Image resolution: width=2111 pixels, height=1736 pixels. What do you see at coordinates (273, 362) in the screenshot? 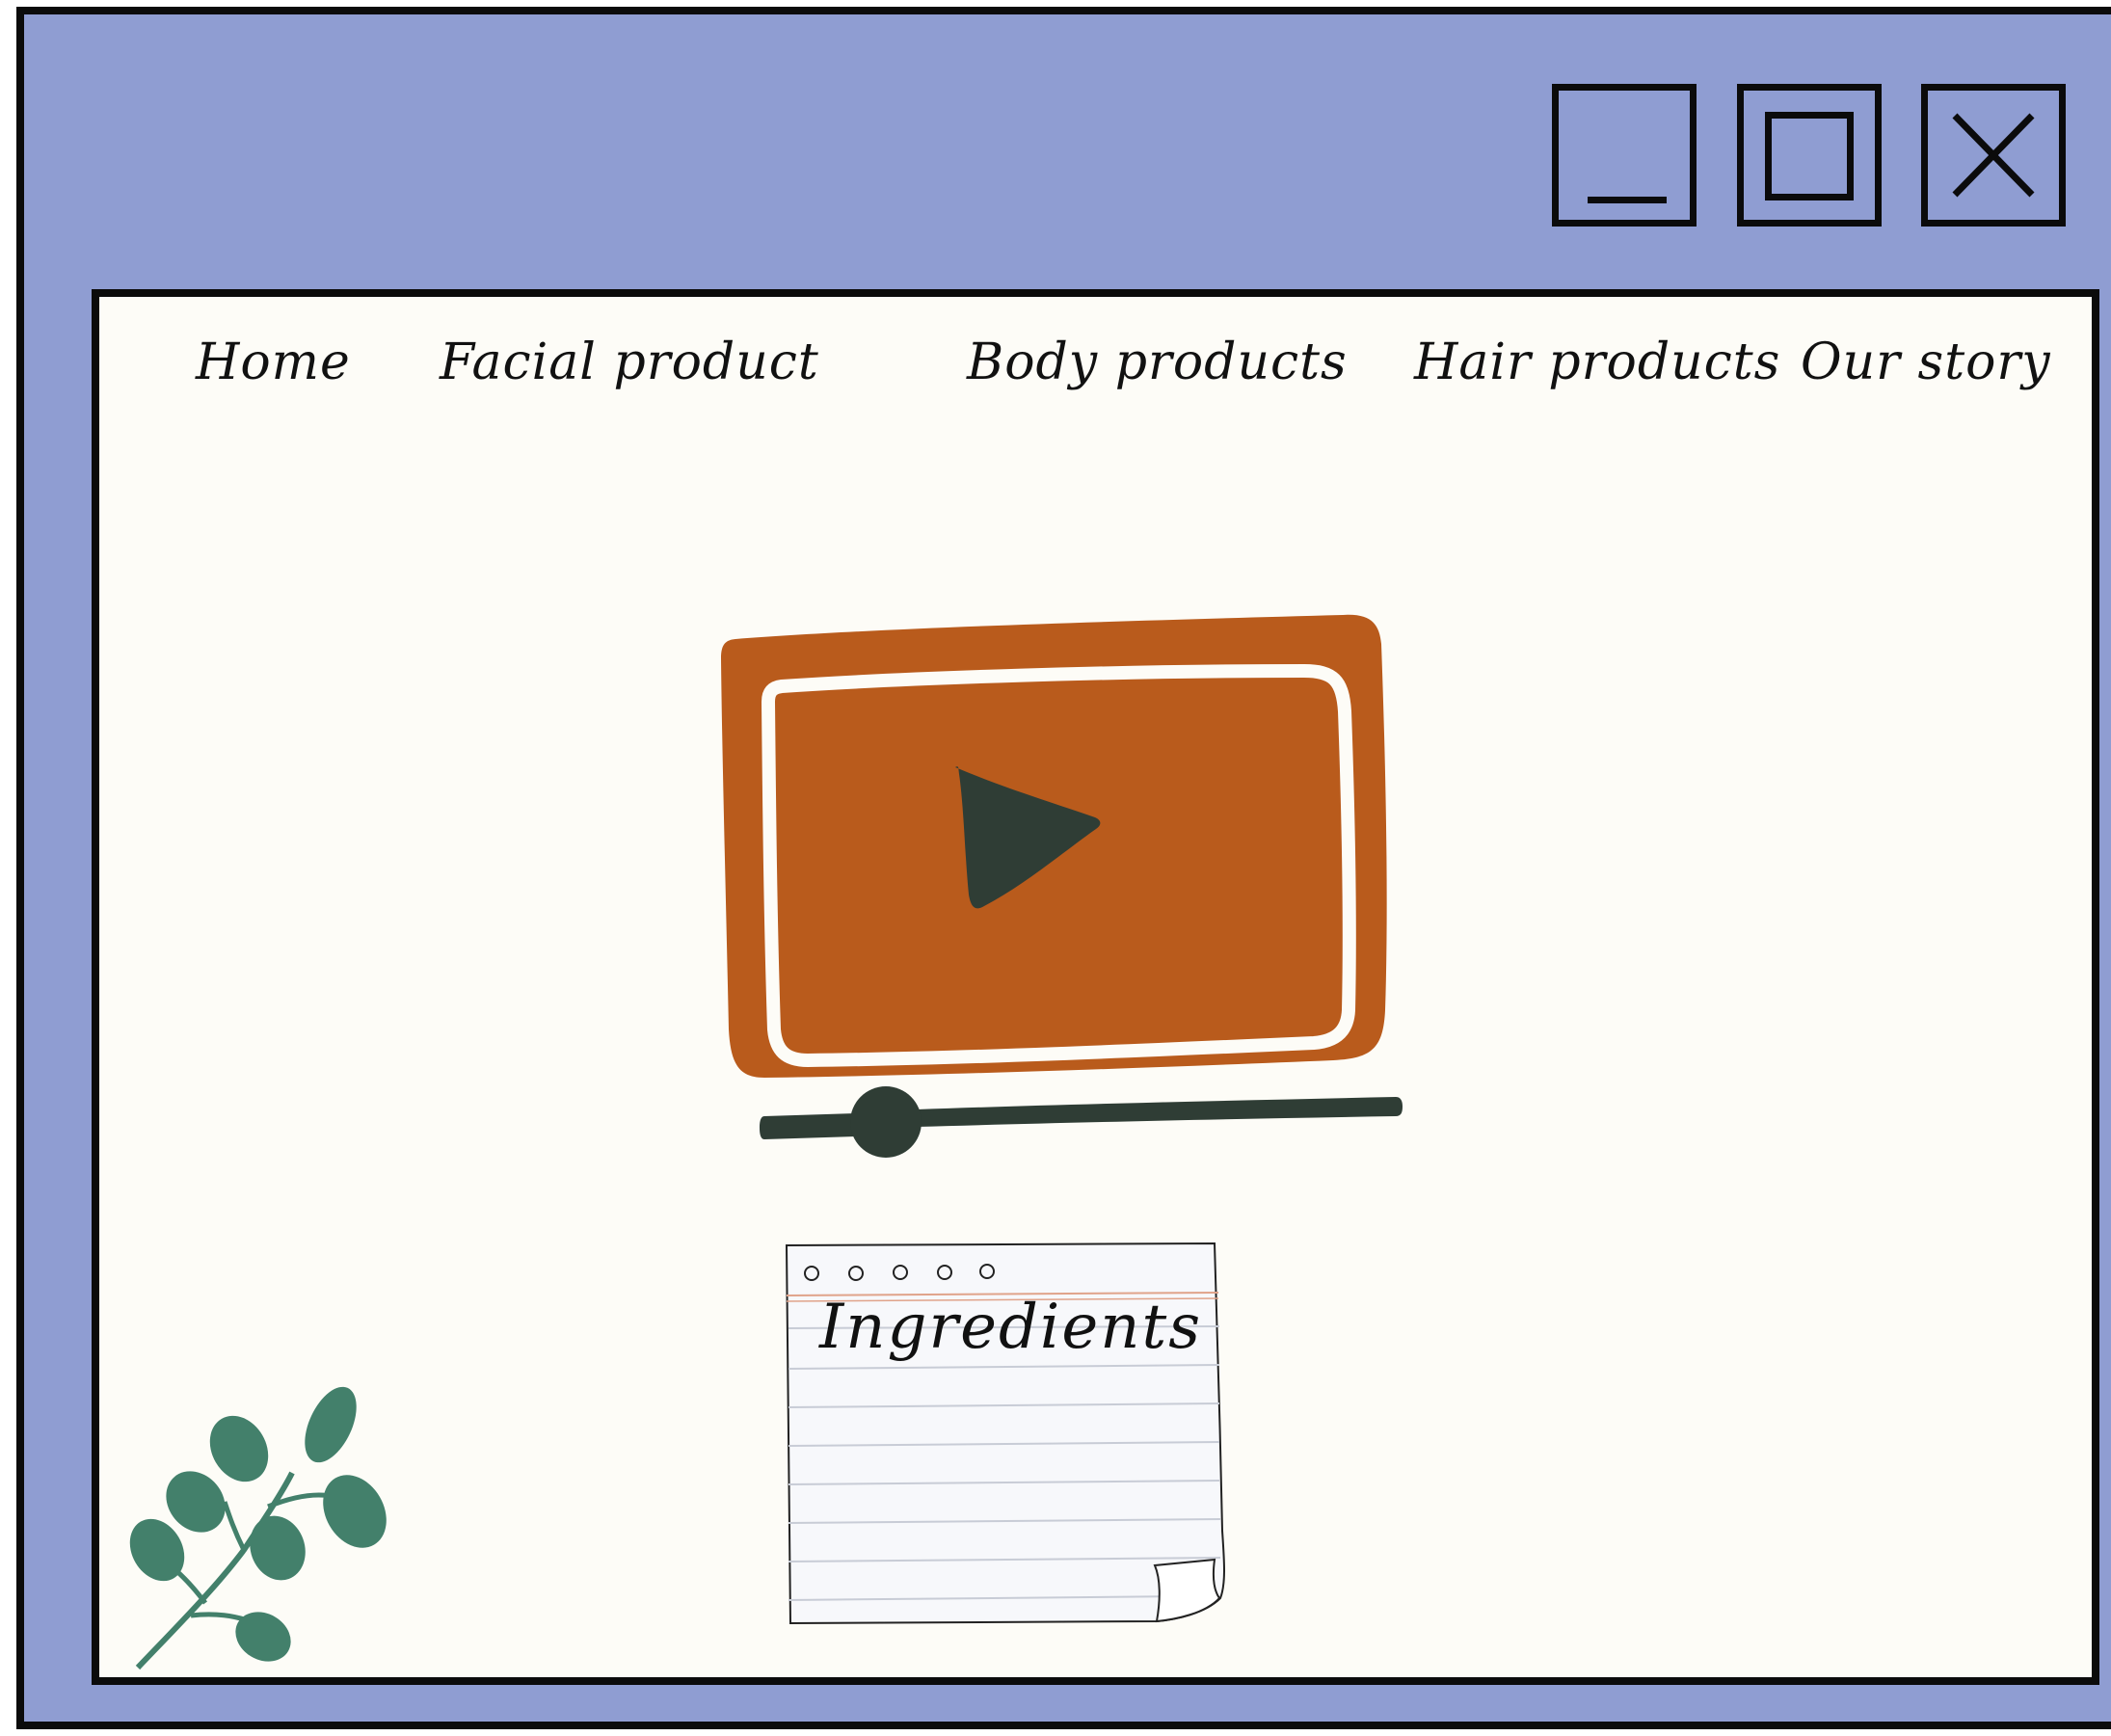
I see `nav-home: Home` at bounding box center [273, 362].